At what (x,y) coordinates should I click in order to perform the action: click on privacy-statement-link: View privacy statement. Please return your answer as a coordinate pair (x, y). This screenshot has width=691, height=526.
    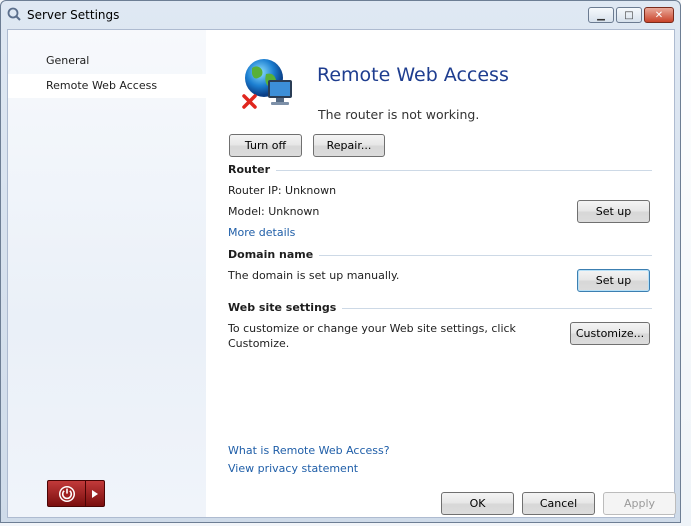
    Looking at the image, I should click on (293, 468).